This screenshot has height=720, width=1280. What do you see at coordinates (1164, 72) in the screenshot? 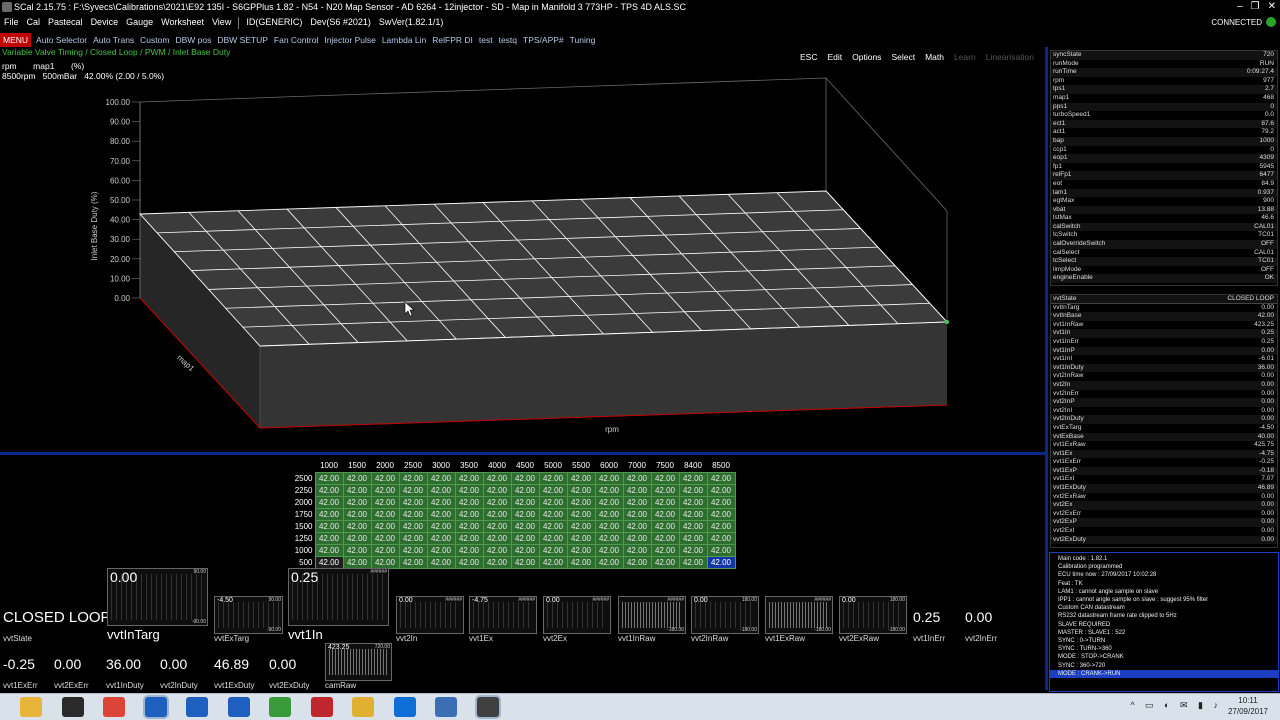
I see `live-data-row: runTime 0:09:27.4` at bounding box center [1164, 72].